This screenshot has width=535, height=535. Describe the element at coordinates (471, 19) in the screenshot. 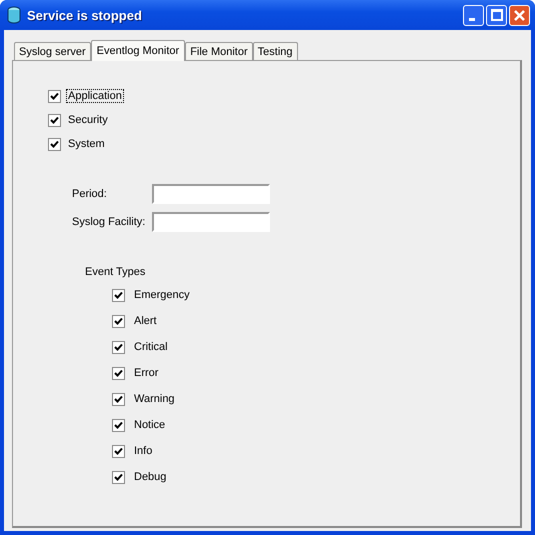

I see `minimize-icon` at that location.